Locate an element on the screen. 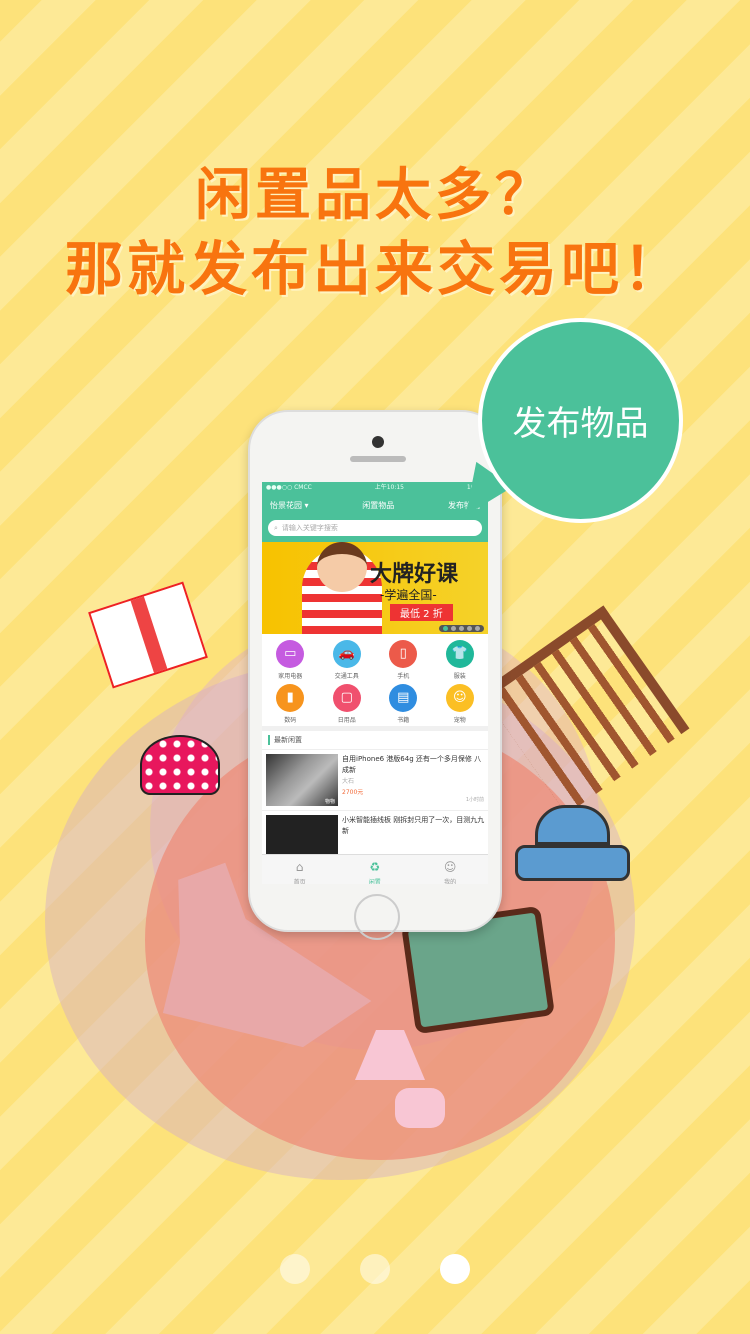  category-label: 交通工具 is located at coordinates (346, 676).